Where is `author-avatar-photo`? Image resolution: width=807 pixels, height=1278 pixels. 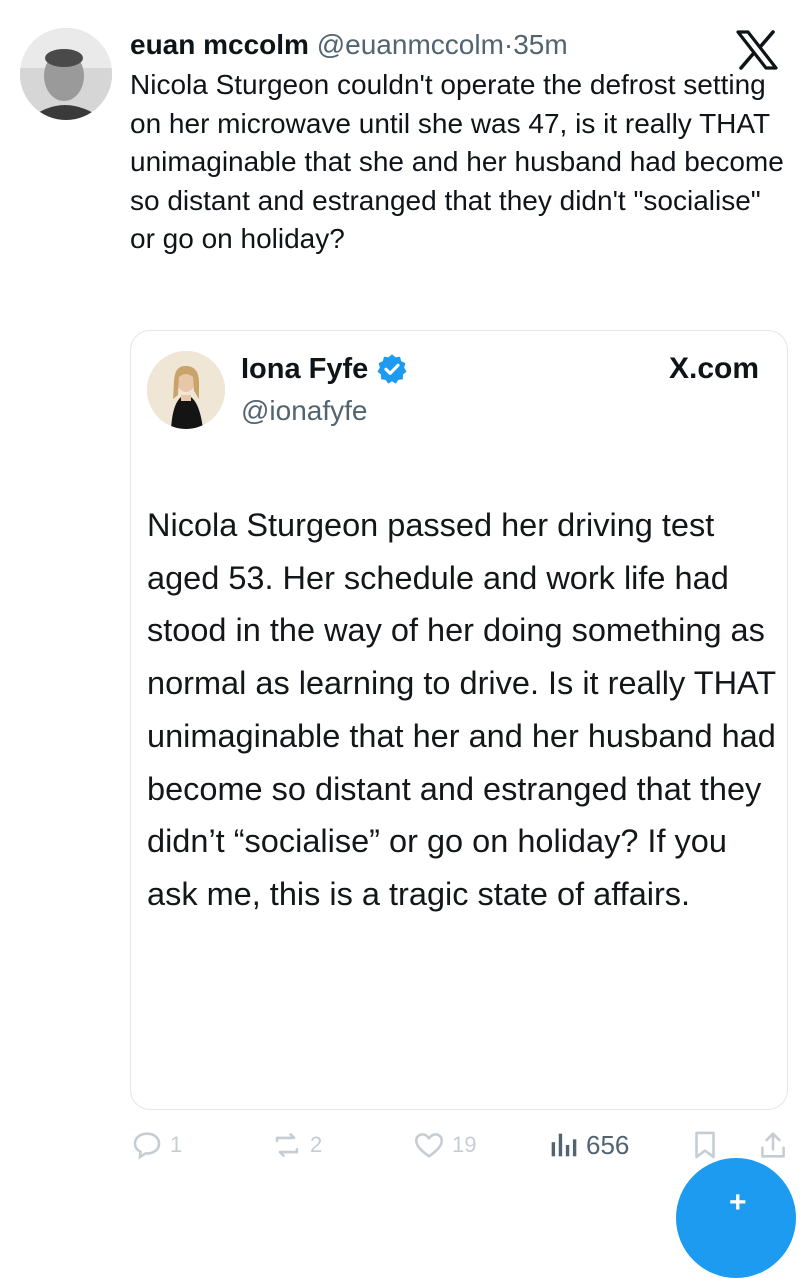 author-avatar-photo is located at coordinates (66, 74).